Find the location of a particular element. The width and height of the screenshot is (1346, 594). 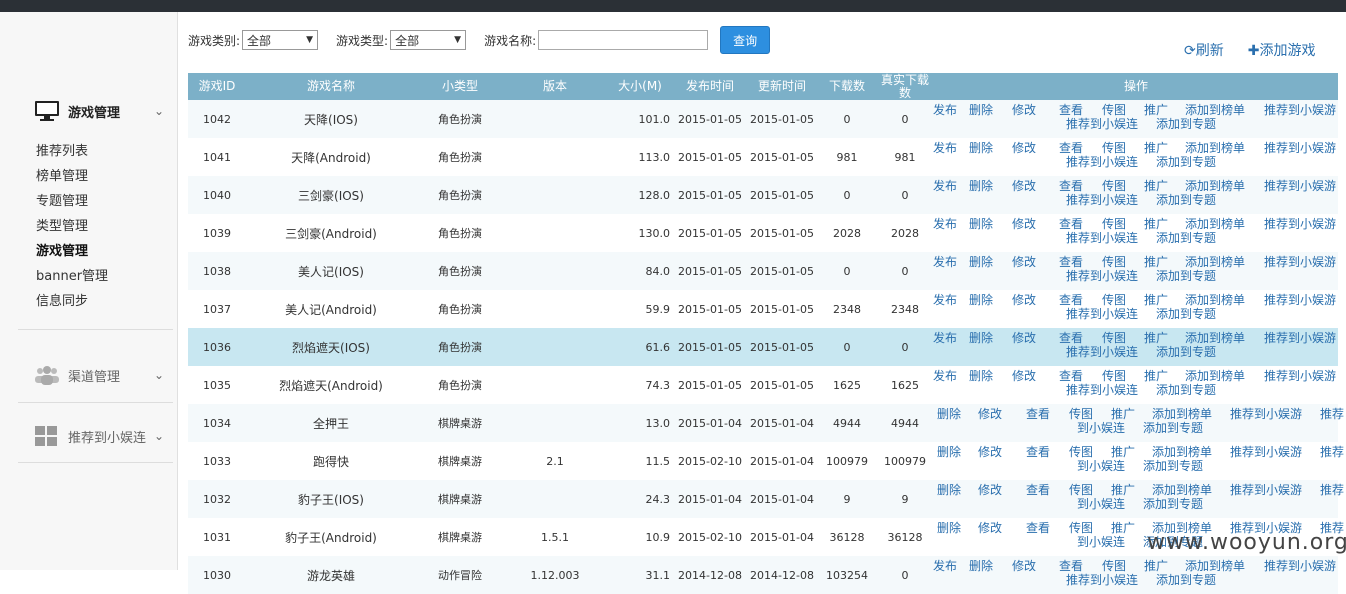

sidebar-section-game: 游戏管理 ⌄ is located at coordinates (99, 111).